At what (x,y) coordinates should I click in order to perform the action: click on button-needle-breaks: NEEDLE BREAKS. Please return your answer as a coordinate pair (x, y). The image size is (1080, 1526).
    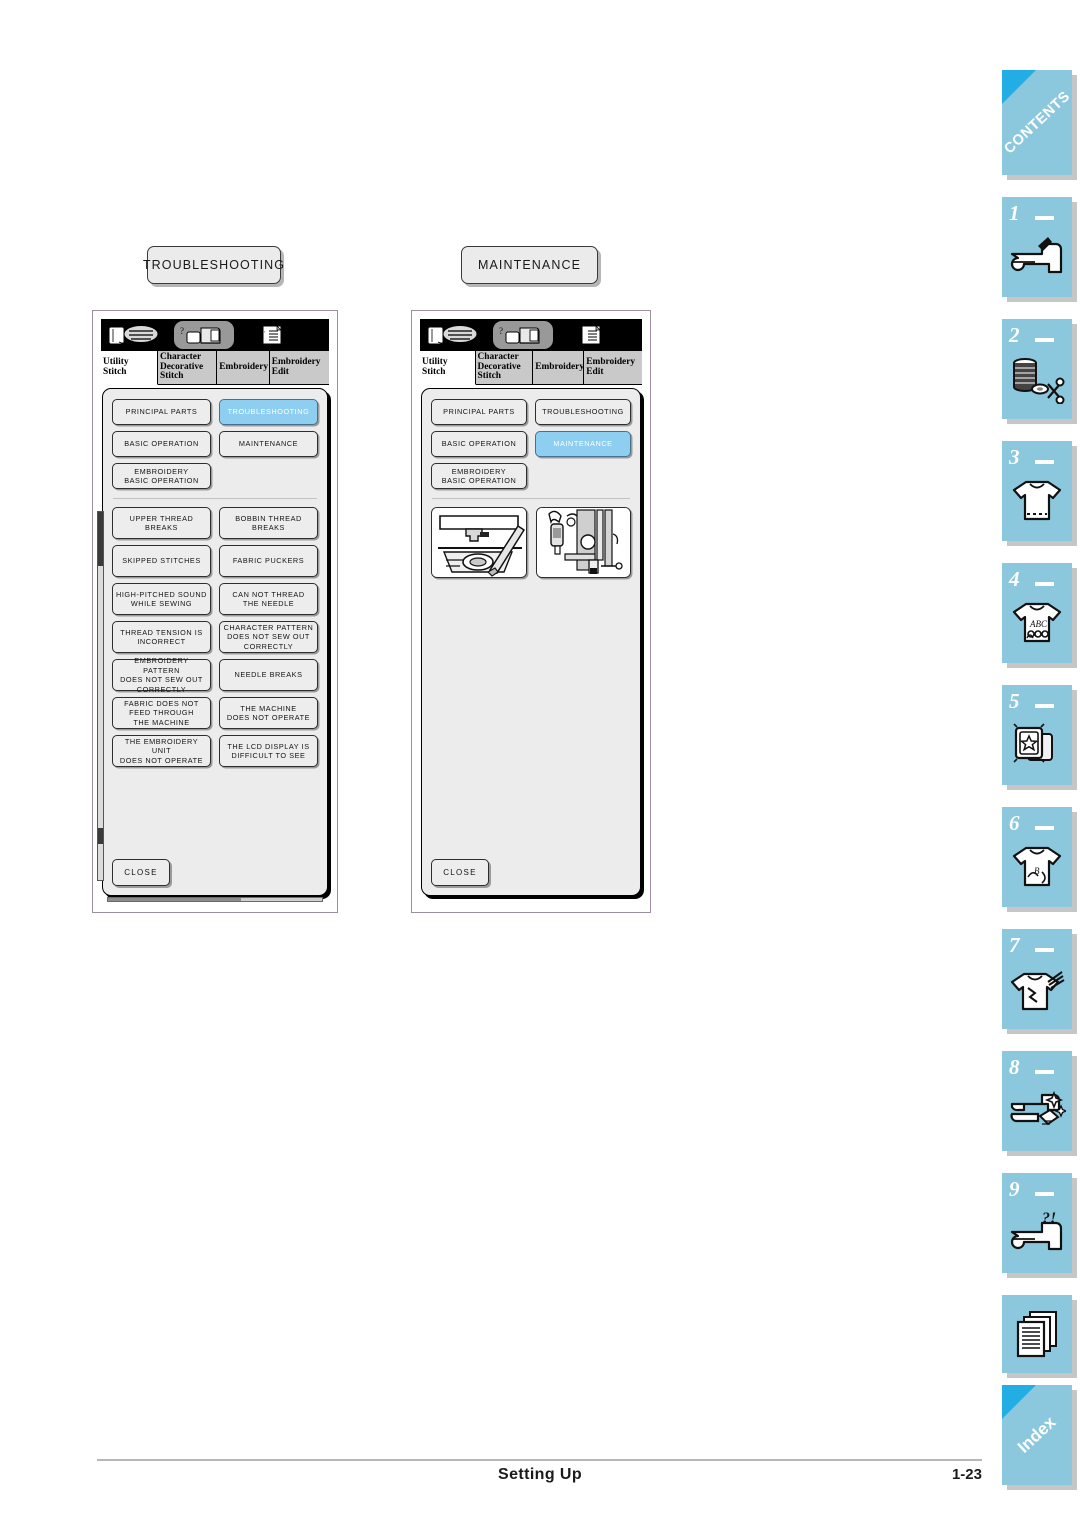
    Looking at the image, I should click on (268, 675).